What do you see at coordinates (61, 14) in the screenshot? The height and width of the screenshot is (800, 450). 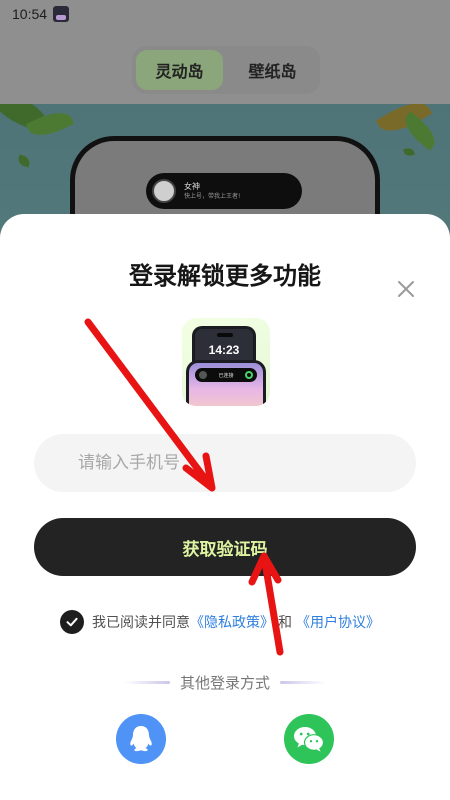 I see `app-notification-icon` at bounding box center [61, 14].